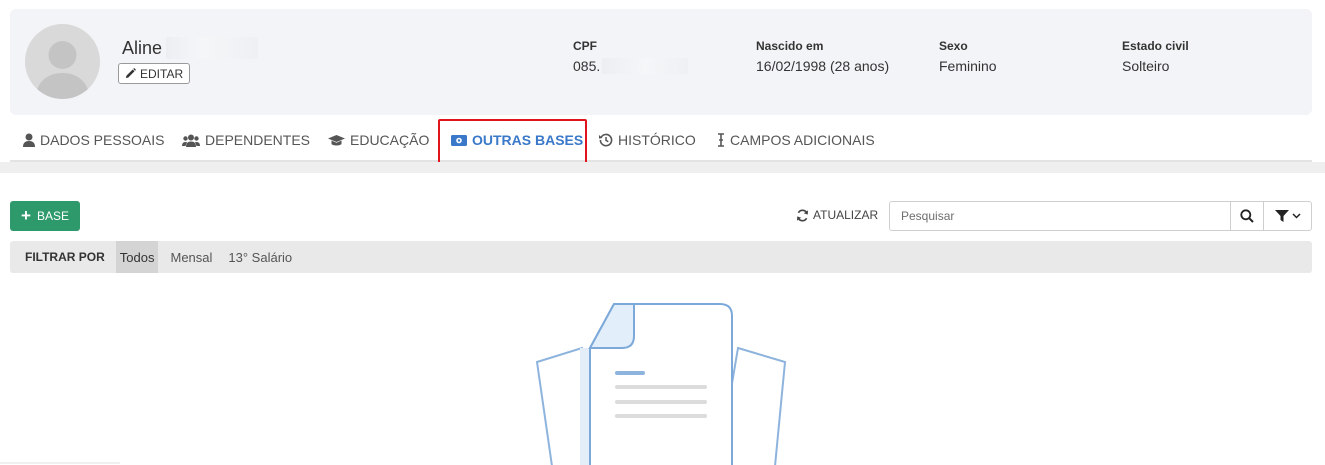 Image resolution: width=1325 pixels, height=465 pixels. Describe the element at coordinates (790, 46) in the screenshot. I see `birth-label: Nascido em` at that location.